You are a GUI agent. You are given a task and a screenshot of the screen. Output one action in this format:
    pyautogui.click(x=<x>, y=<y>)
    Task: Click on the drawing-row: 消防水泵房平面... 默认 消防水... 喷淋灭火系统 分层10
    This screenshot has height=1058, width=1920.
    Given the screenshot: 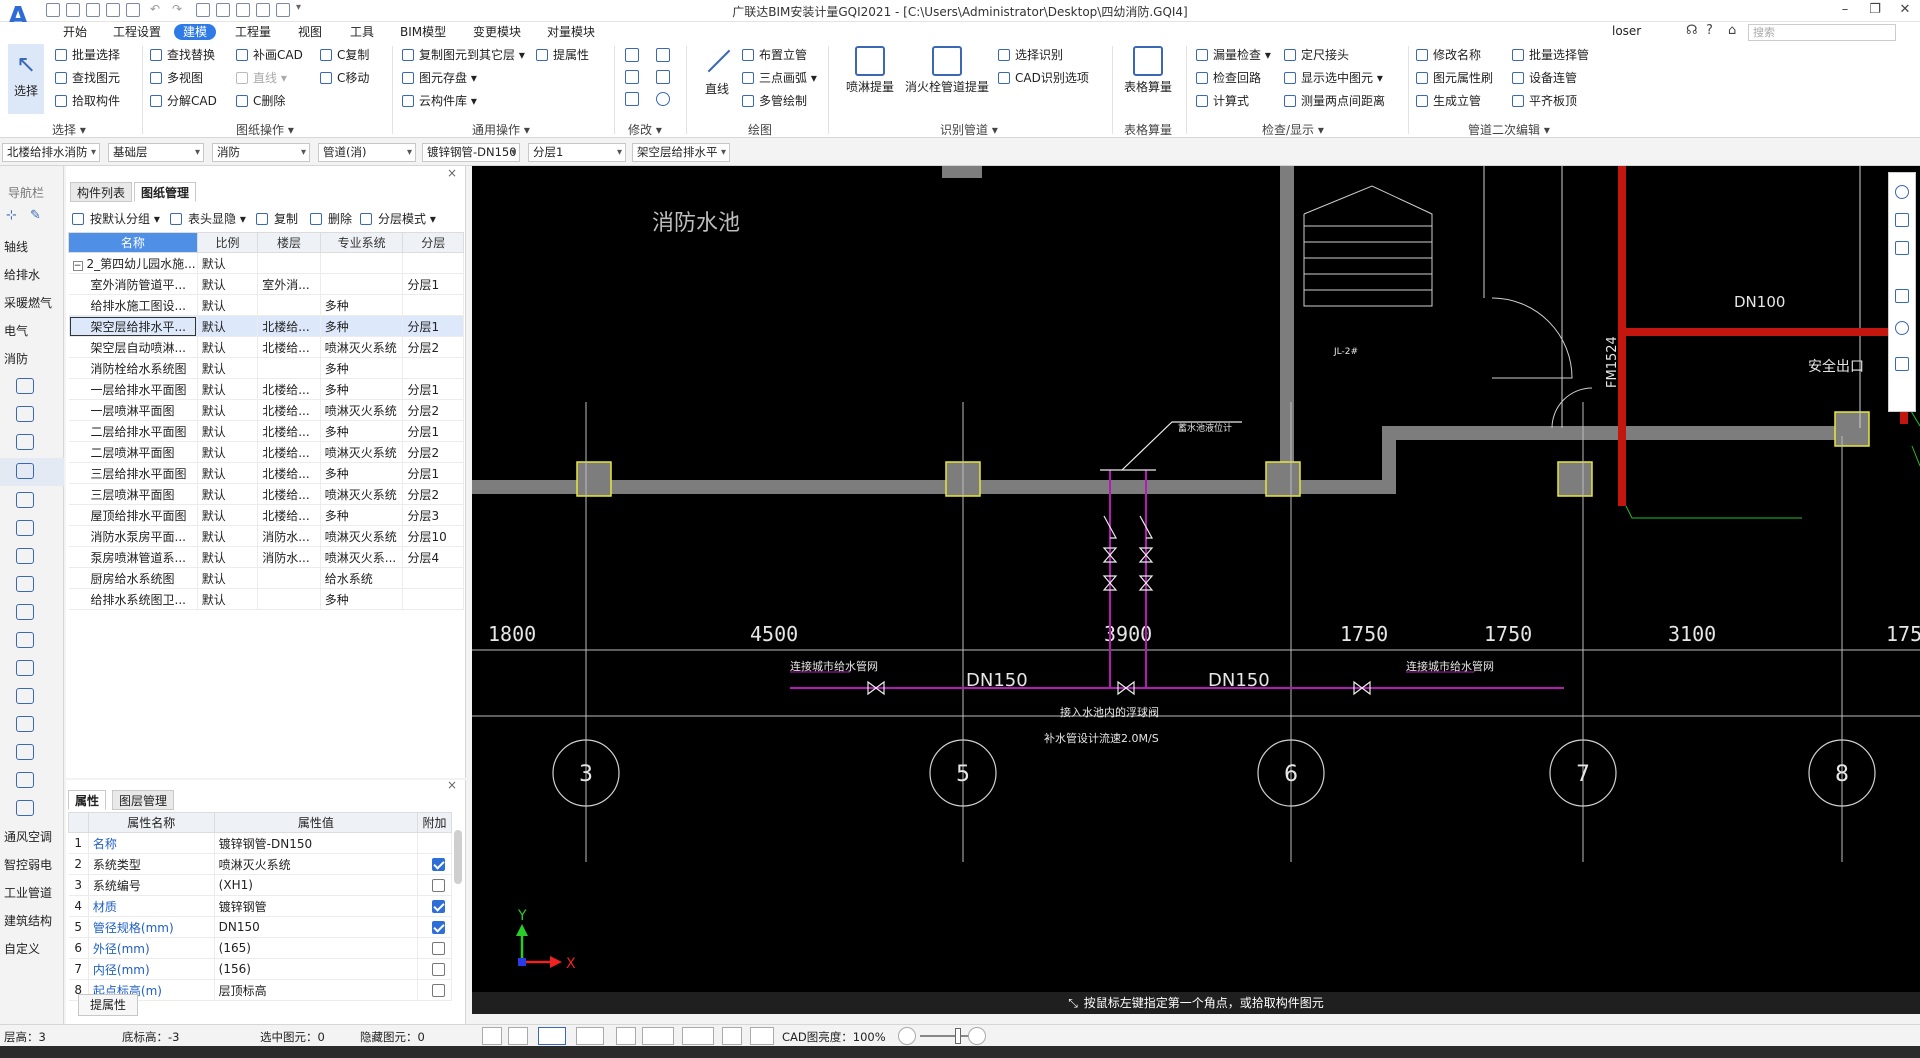 What is the action you would take?
    pyautogui.click(x=266, y=536)
    